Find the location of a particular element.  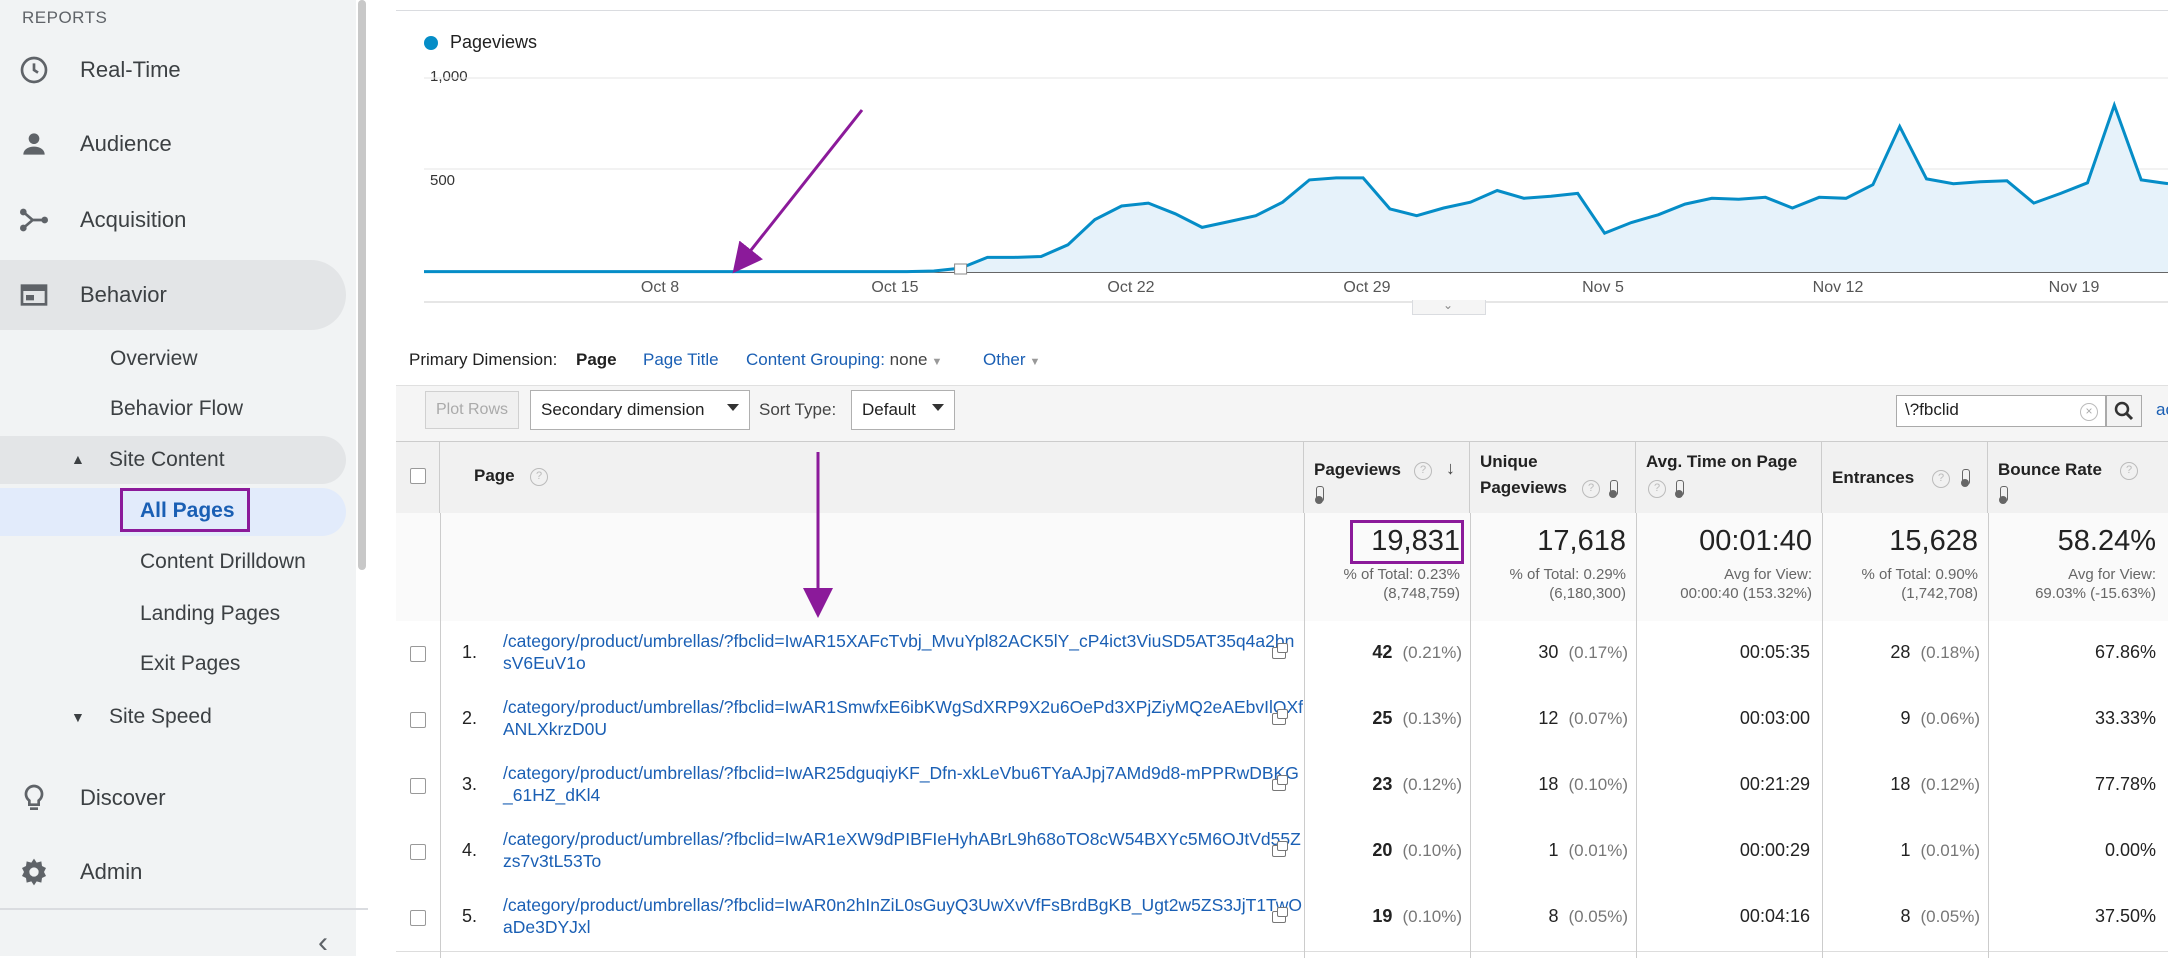

clock-icon is located at coordinates (34, 70).